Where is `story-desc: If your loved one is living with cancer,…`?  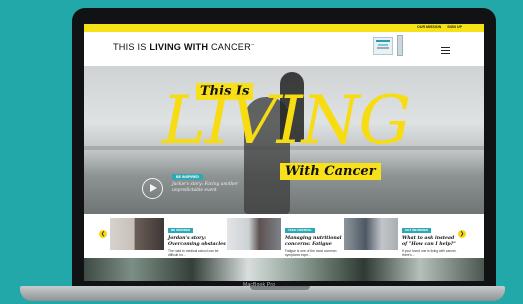
story-desc: If your loved one is living with cancer,… is located at coordinates (429, 252).